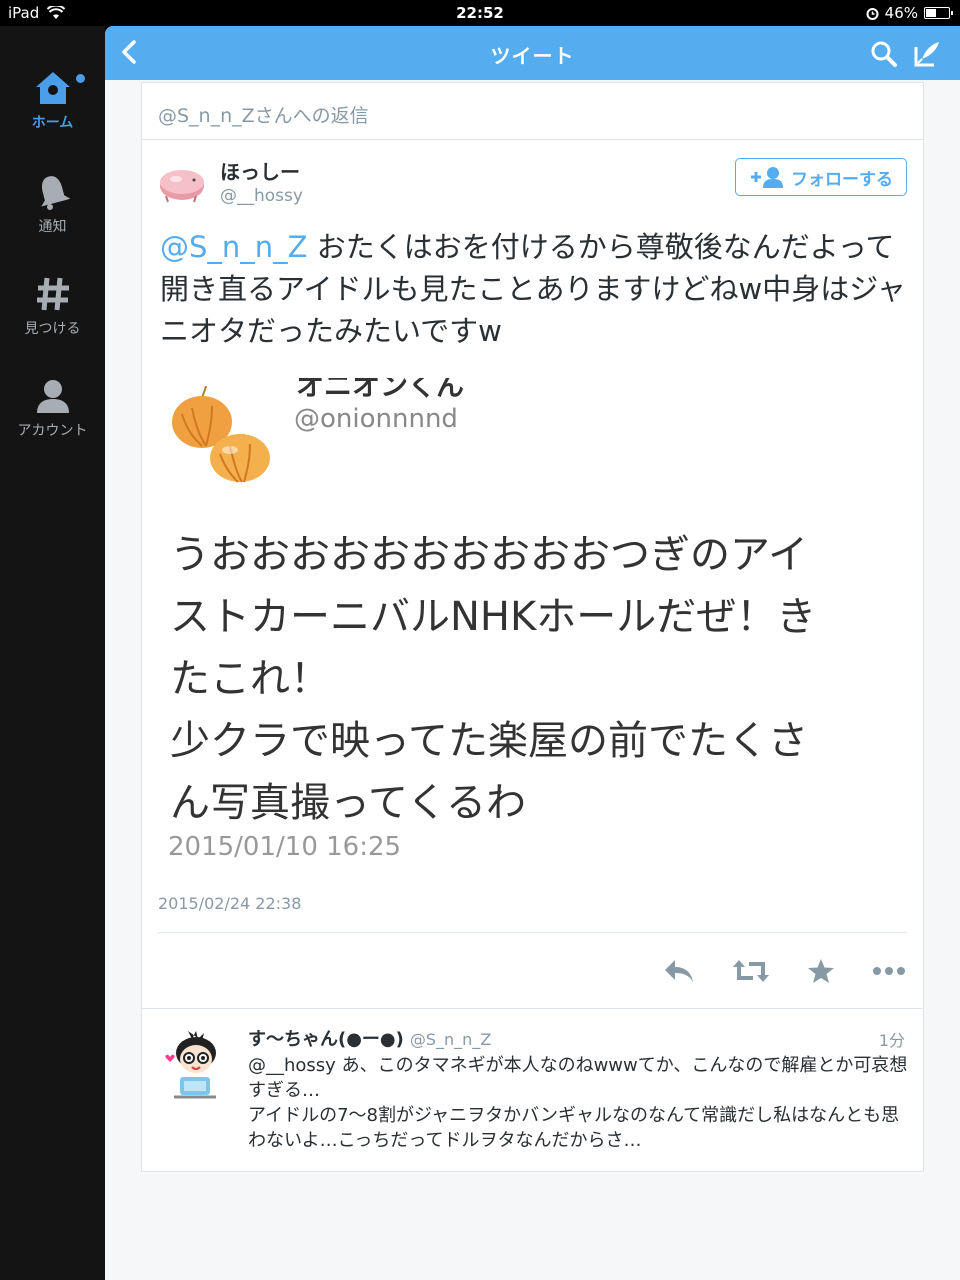 Image resolution: width=960 pixels, height=1280 pixels. Describe the element at coordinates (891, 1040) in the screenshot. I see `reply-timestamp: 1分` at that location.